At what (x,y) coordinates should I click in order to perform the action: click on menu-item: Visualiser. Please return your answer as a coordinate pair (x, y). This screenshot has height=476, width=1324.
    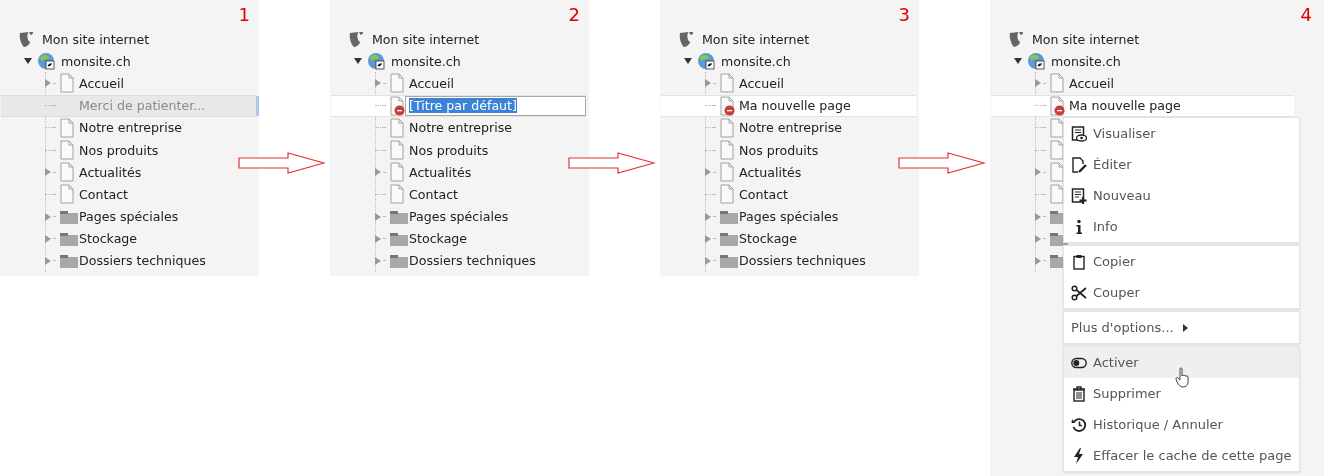
    Looking at the image, I should click on (1181, 133).